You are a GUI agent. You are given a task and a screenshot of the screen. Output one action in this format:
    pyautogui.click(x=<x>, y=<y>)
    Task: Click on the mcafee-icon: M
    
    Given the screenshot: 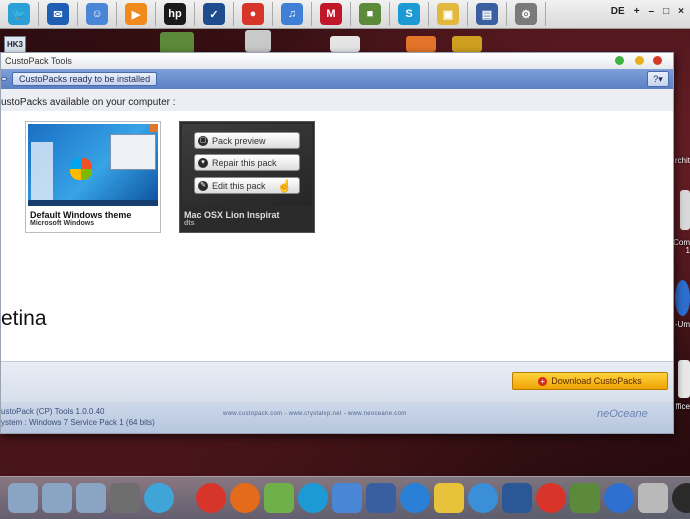 What is the action you would take?
    pyautogui.click(x=331, y=14)
    